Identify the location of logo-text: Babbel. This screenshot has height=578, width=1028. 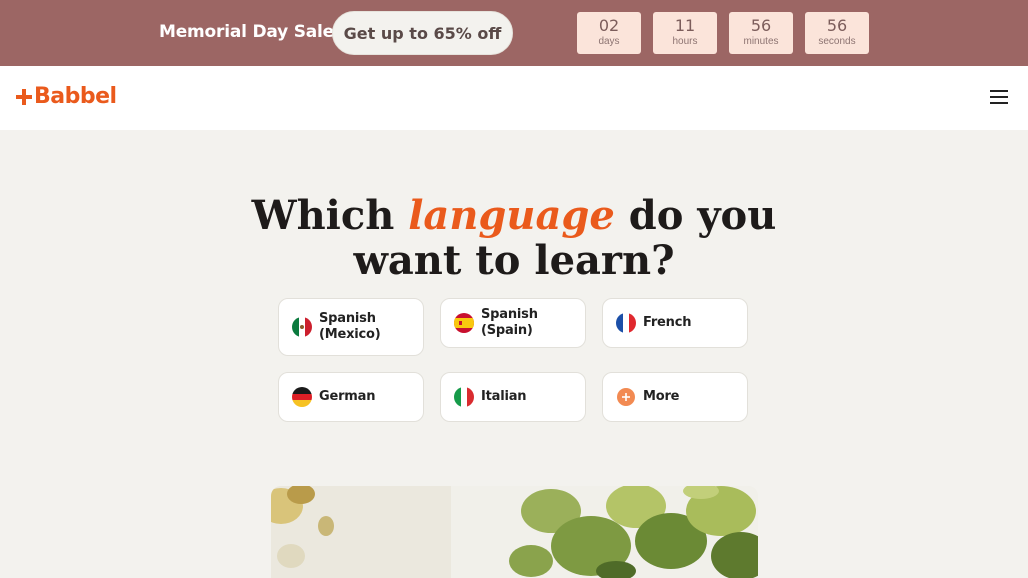
(75, 96).